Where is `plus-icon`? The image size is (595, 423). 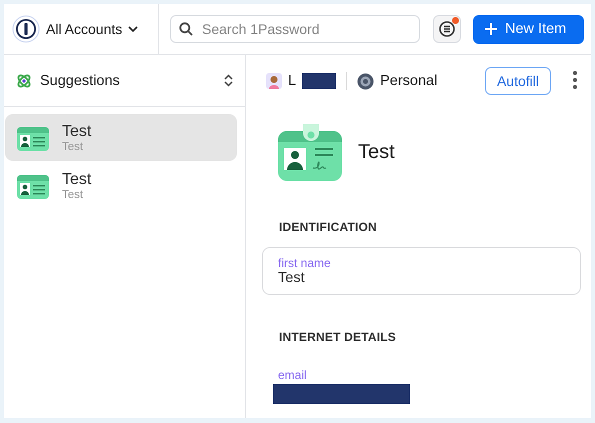
plus-icon is located at coordinates (491, 29).